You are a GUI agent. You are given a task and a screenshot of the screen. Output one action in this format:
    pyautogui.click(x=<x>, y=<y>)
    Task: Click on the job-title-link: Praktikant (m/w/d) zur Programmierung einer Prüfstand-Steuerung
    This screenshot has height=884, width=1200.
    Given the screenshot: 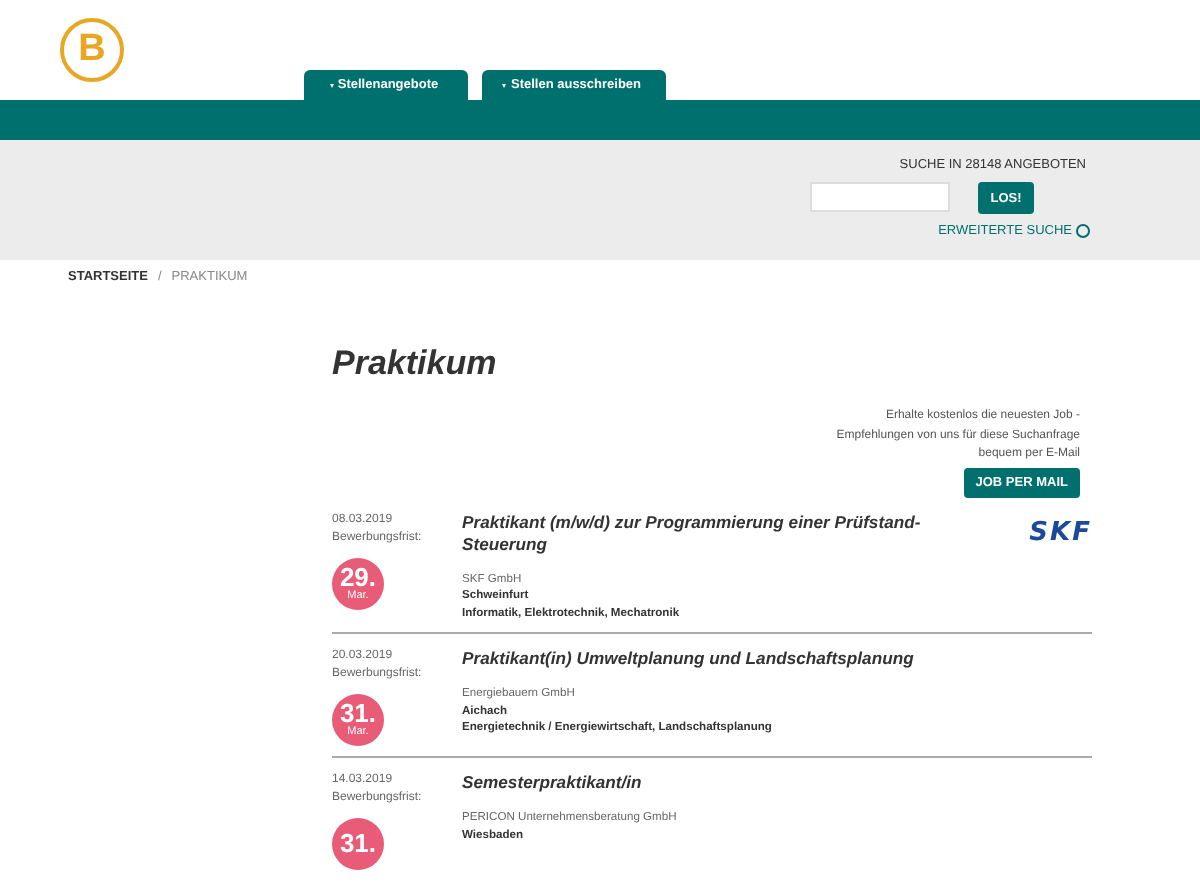 What is the action you would take?
    pyautogui.click(x=717, y=533)
    